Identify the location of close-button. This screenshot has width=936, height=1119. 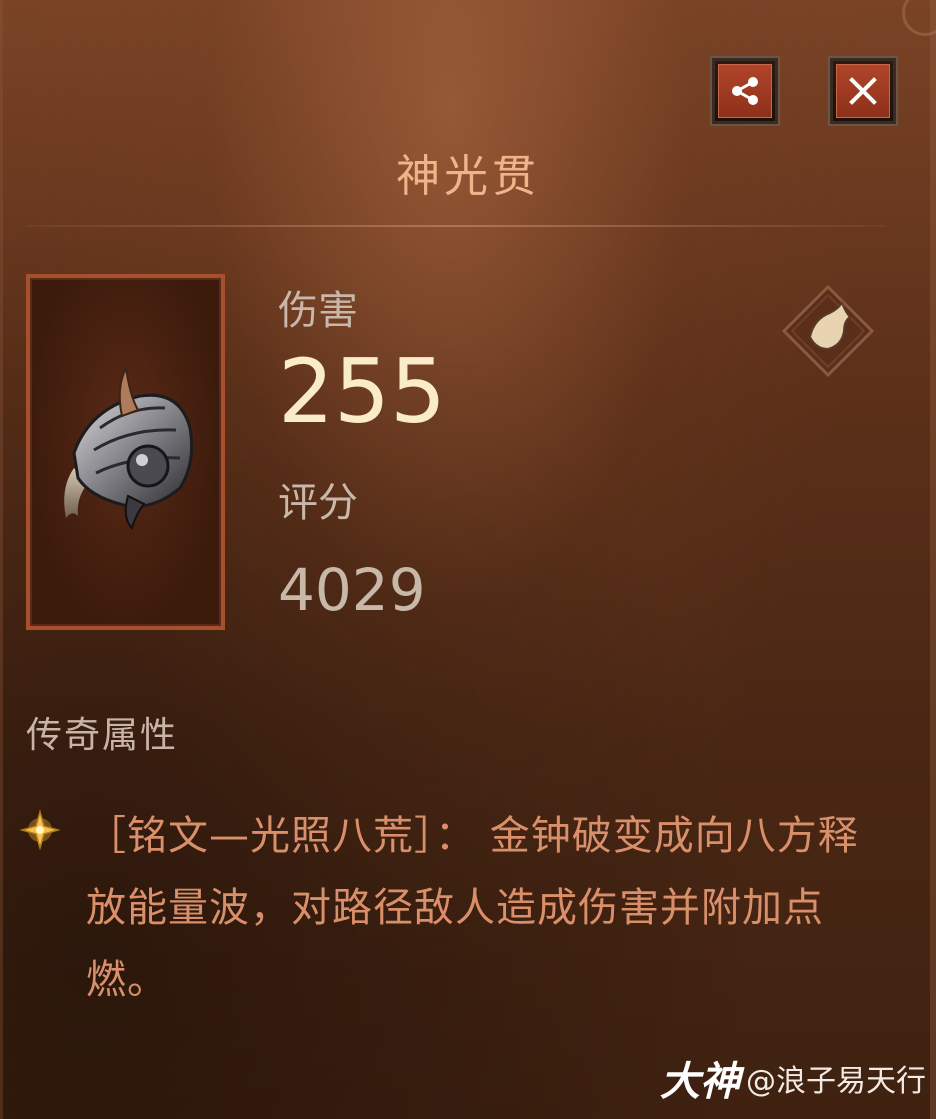
(863, 91).